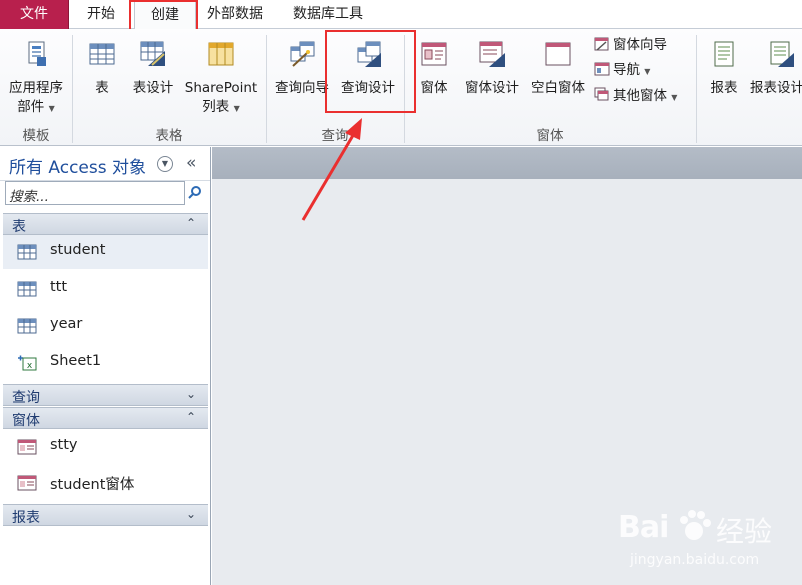 The height and width of the screenshot is (585, 802). What do you see at coordinates (302, 88) in the screenshot?
I see `query-wizard-label: 查询向导` at bounding box center [302, 88].